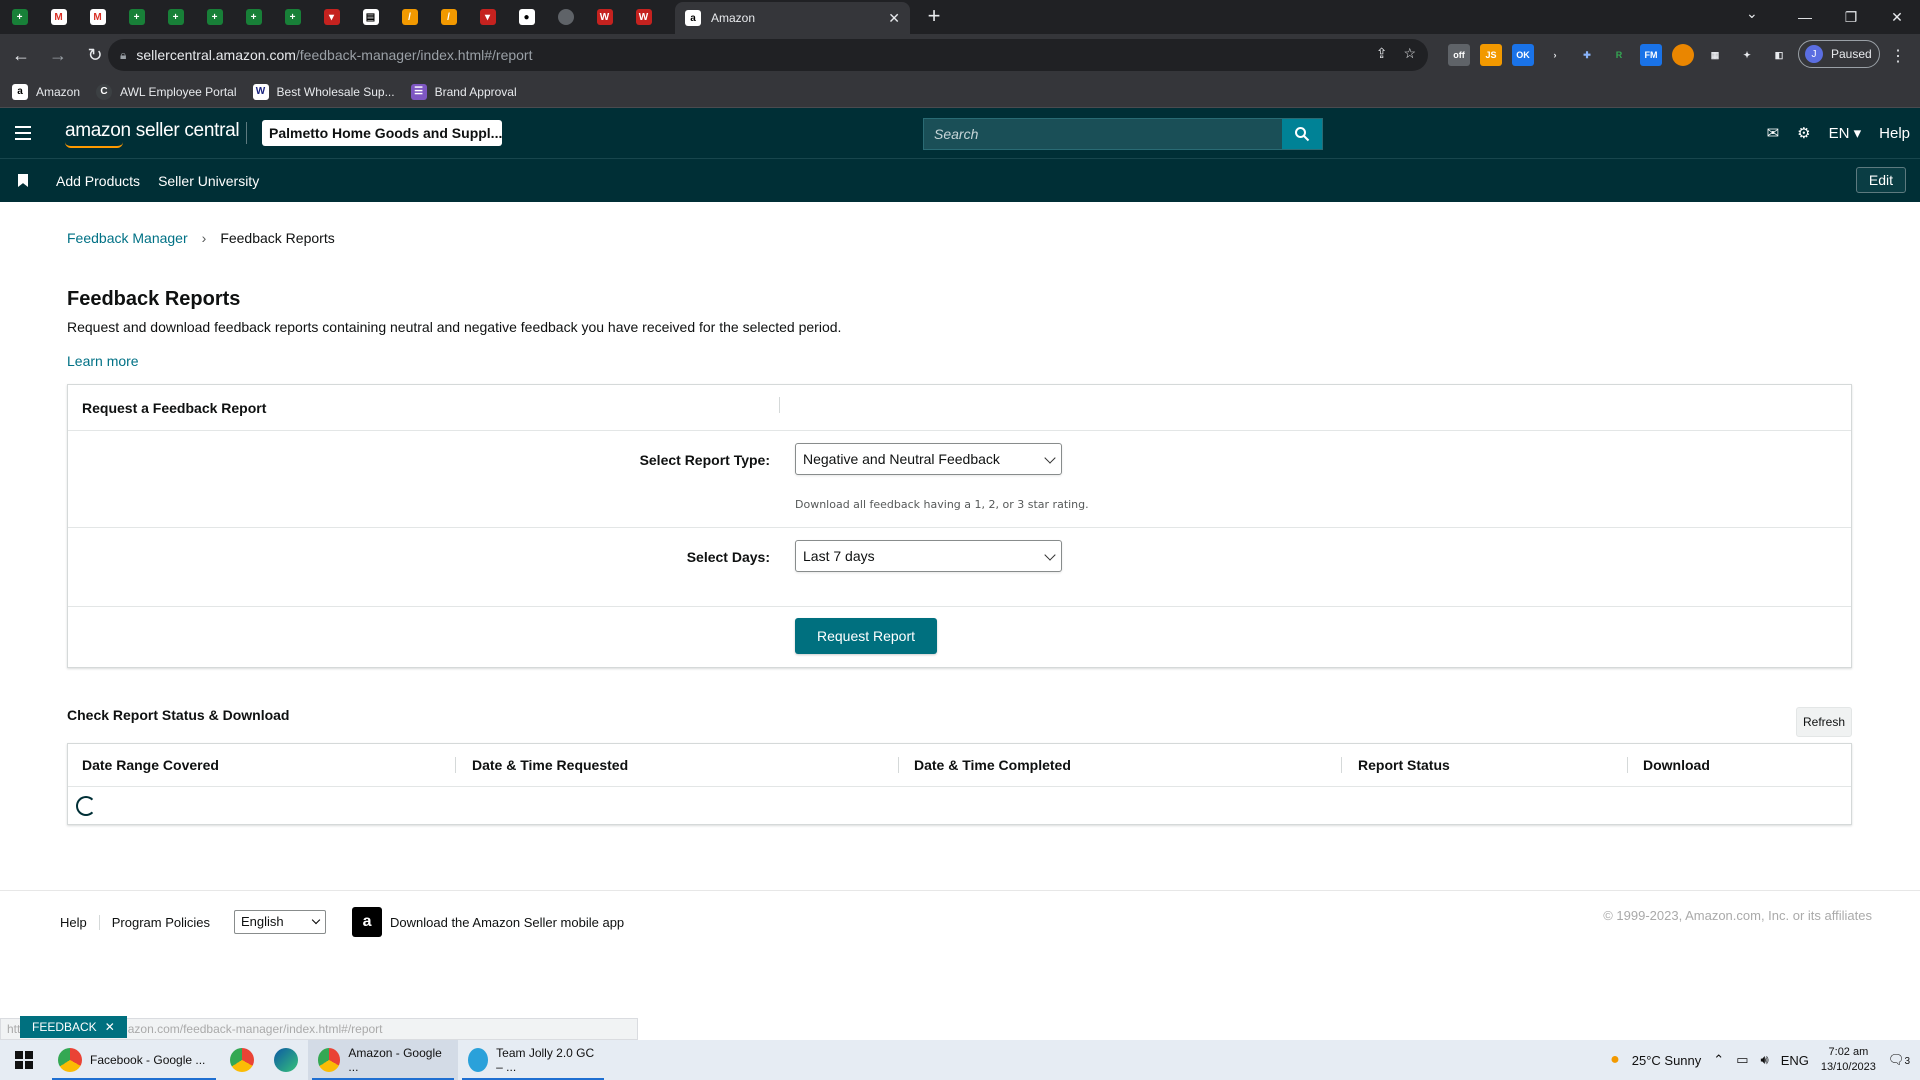 The image size is (1920, 1080). What do you see at coordinates (150, 765) in the screenshot?
I see `column-header: Date Range Covered` at bounding box center [150, 765].